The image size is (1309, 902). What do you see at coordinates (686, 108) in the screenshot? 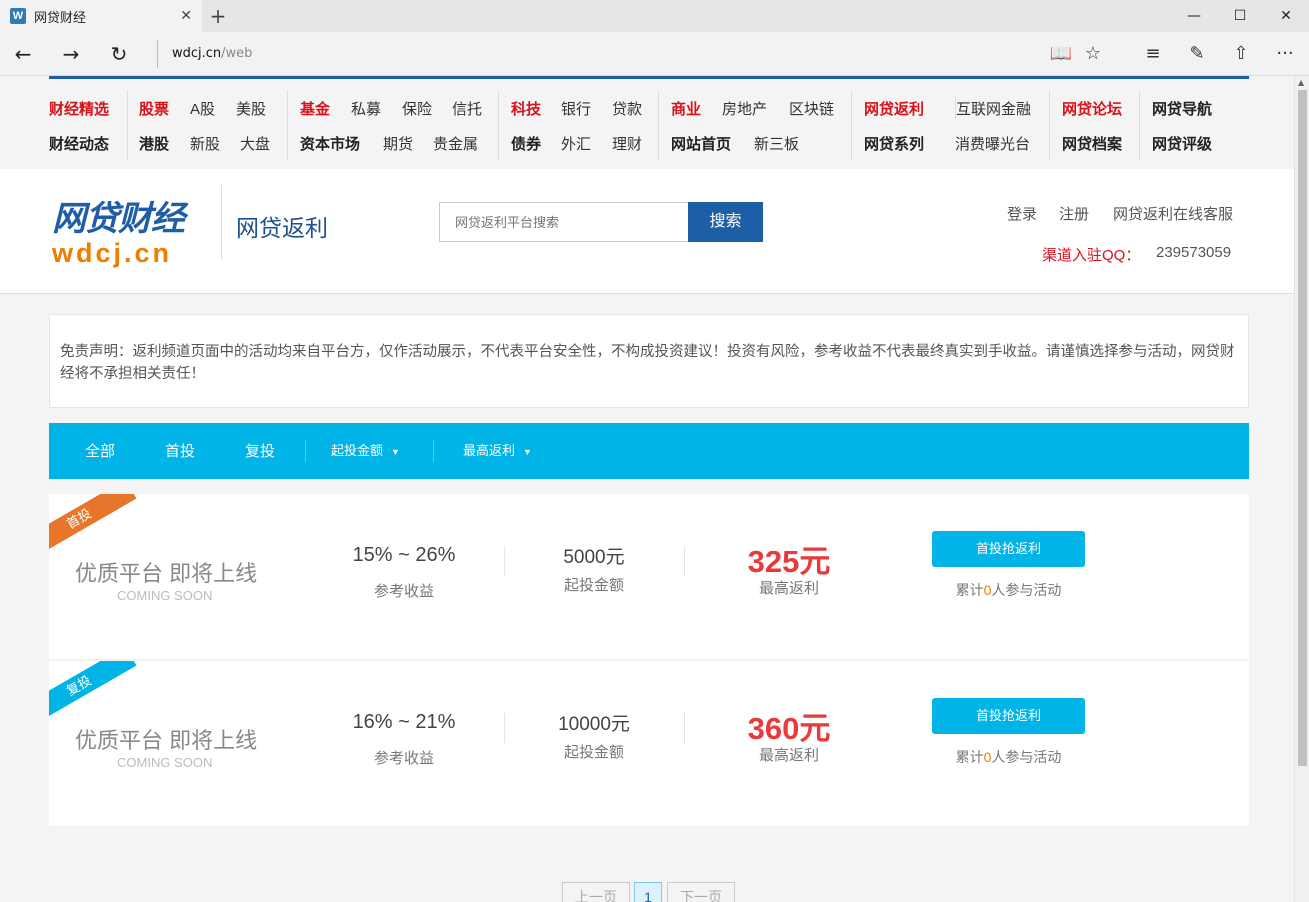
I see `nav-link: 商业` at bounding box center [686, 108].